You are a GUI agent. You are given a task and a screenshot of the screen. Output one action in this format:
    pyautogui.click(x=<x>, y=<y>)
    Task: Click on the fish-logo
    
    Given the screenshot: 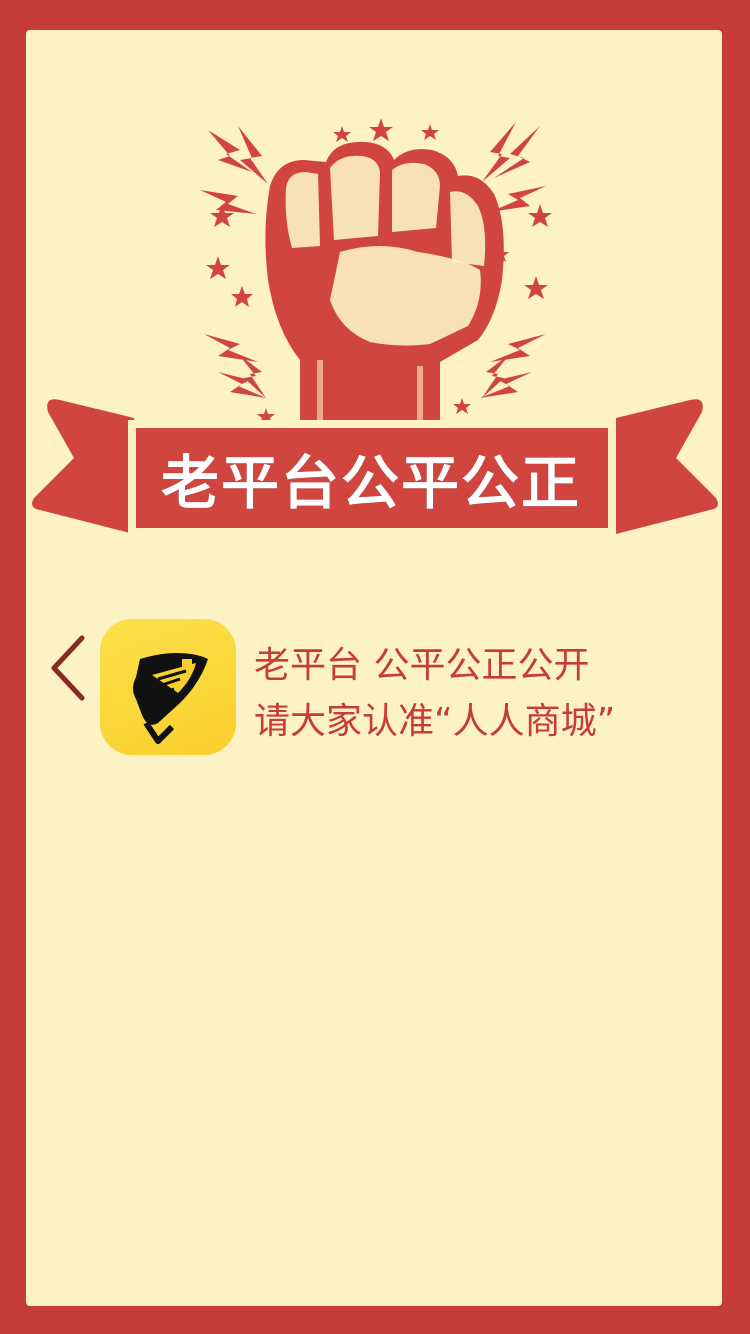 What is the action you would take?
    pyautogui.click(x=170, y=698)
    